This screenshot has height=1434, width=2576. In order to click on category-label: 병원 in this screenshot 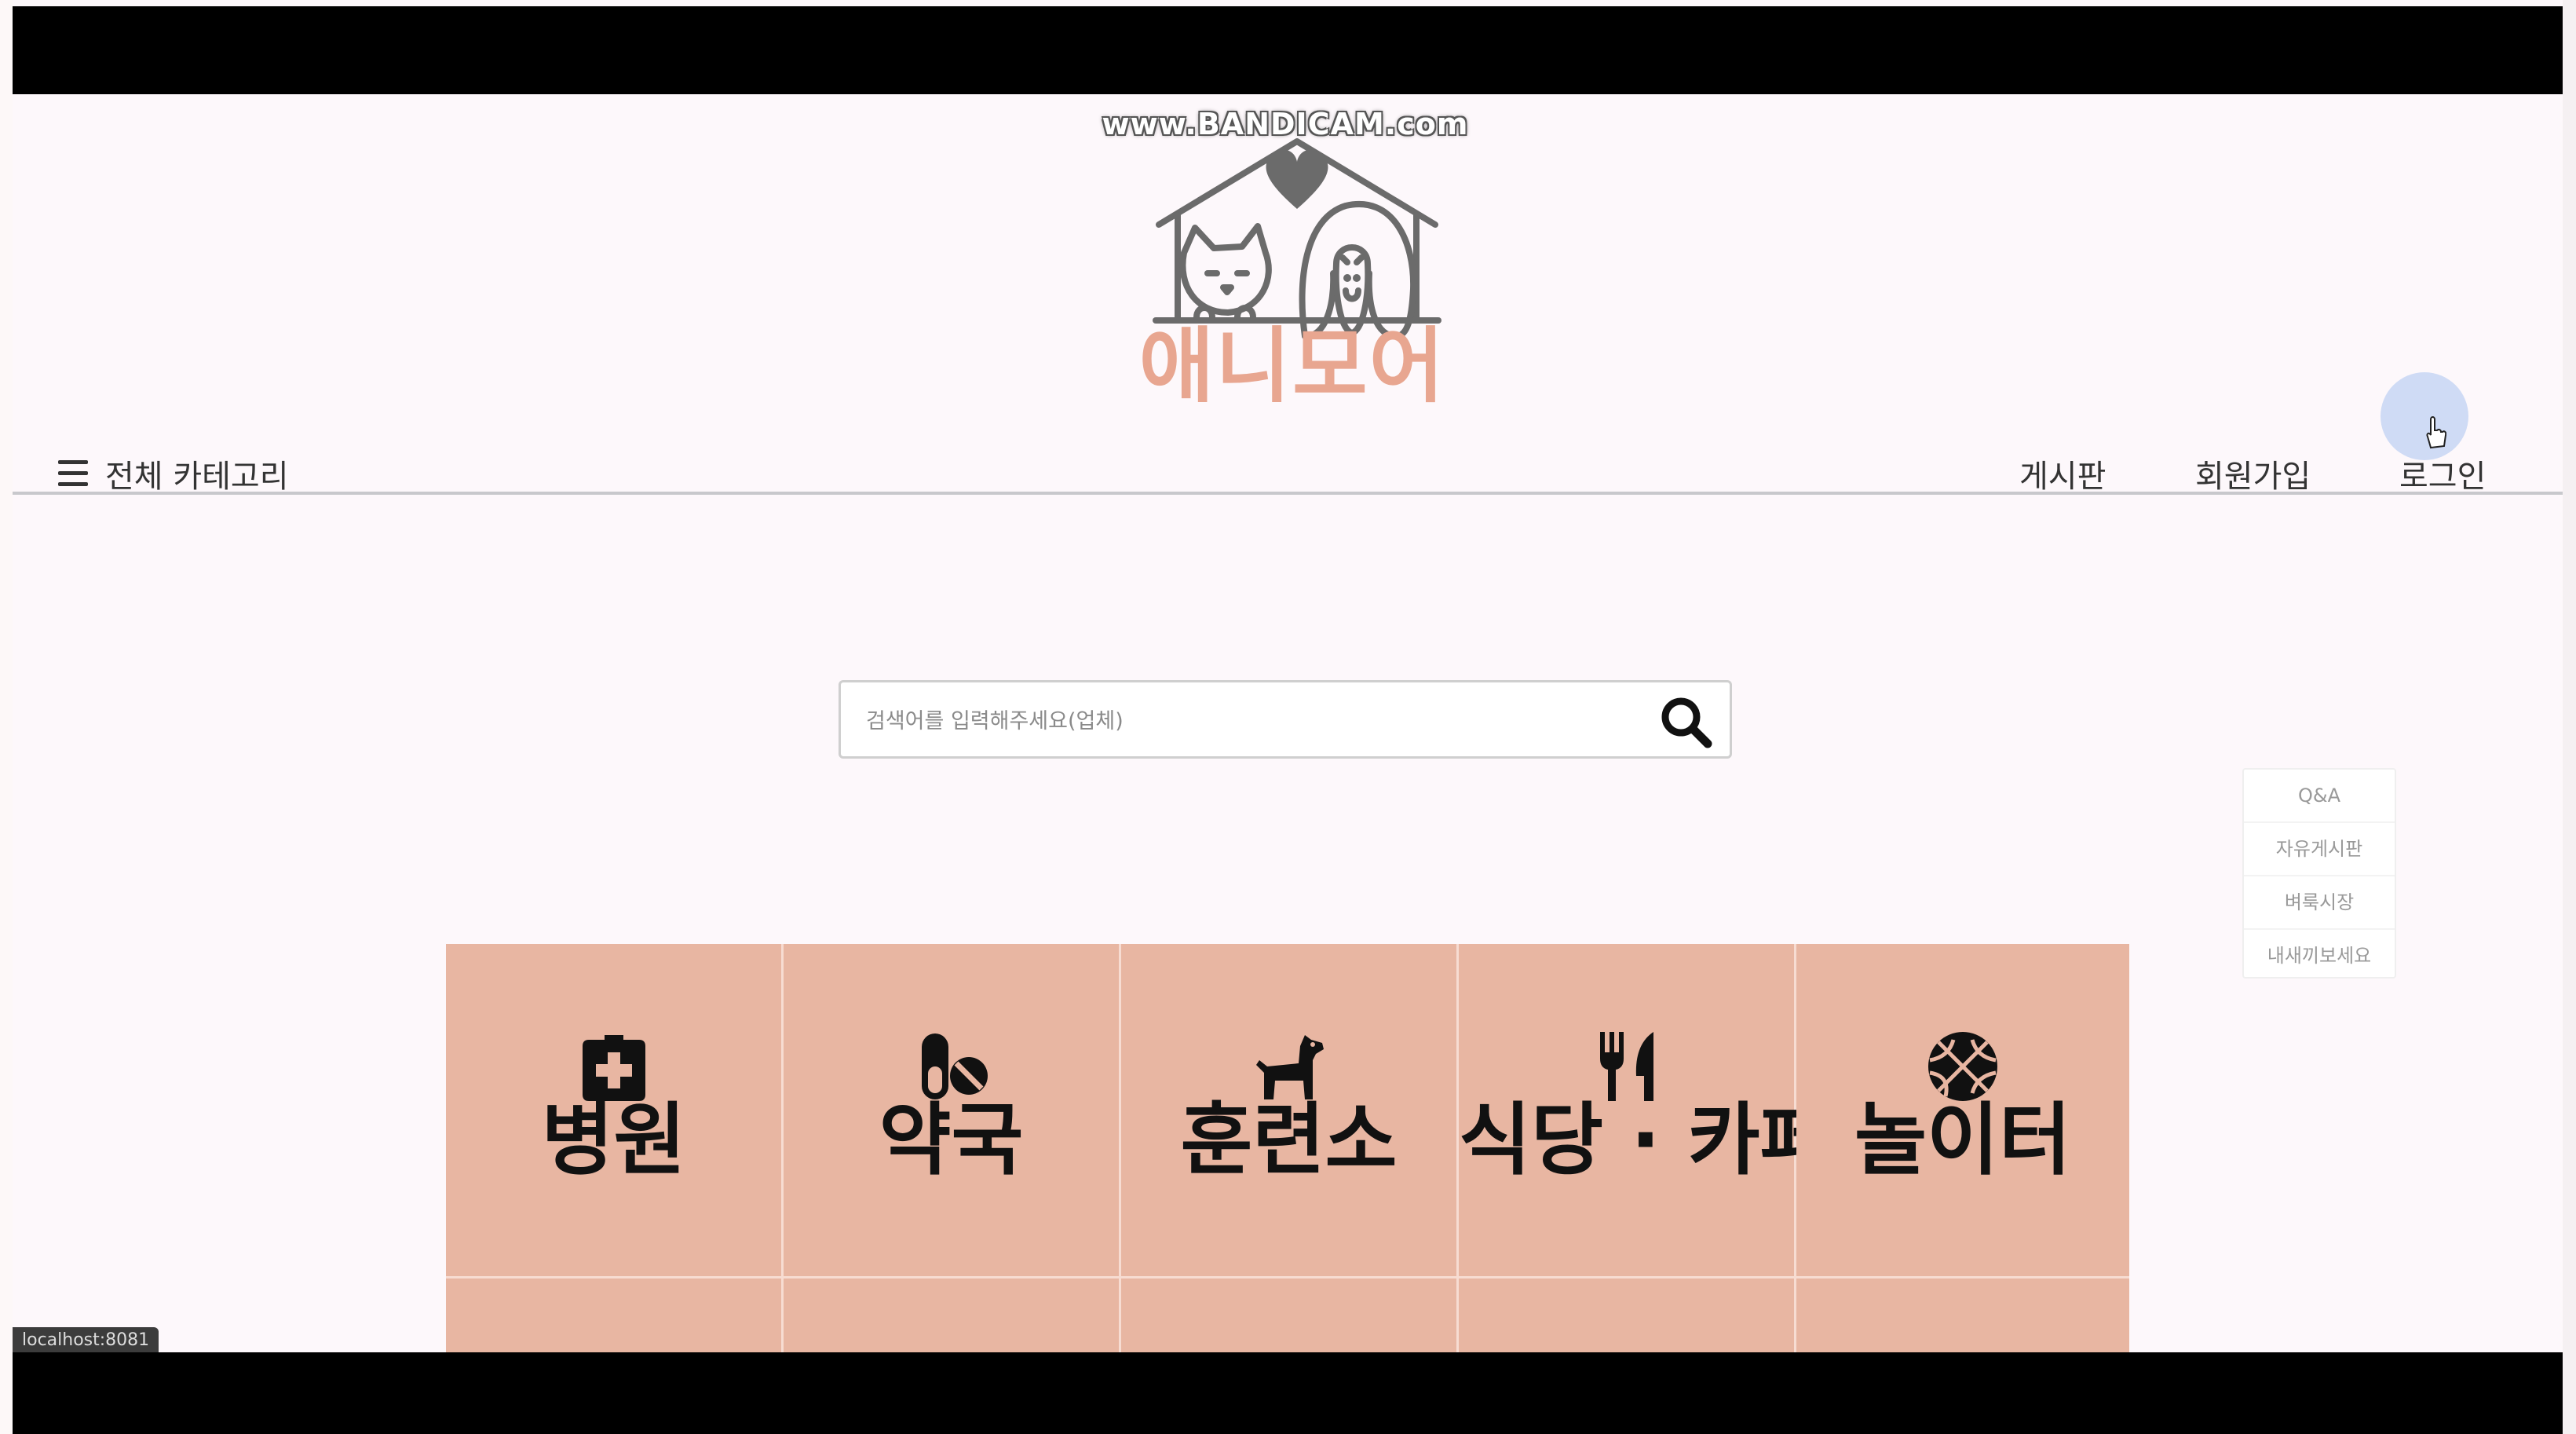, I will do `click(613, 1140)`.